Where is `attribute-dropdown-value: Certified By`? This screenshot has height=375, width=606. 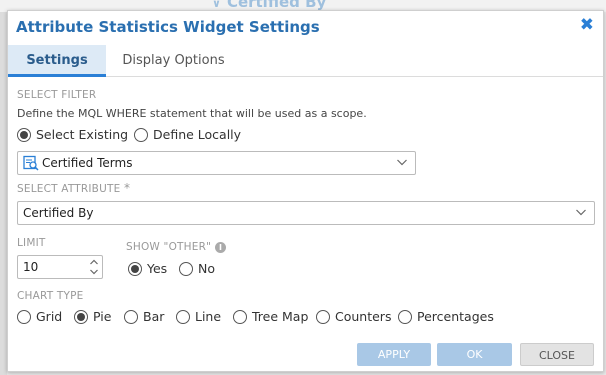
attribute-dropdown-value: Certified By is located at coordinates (58, 213).